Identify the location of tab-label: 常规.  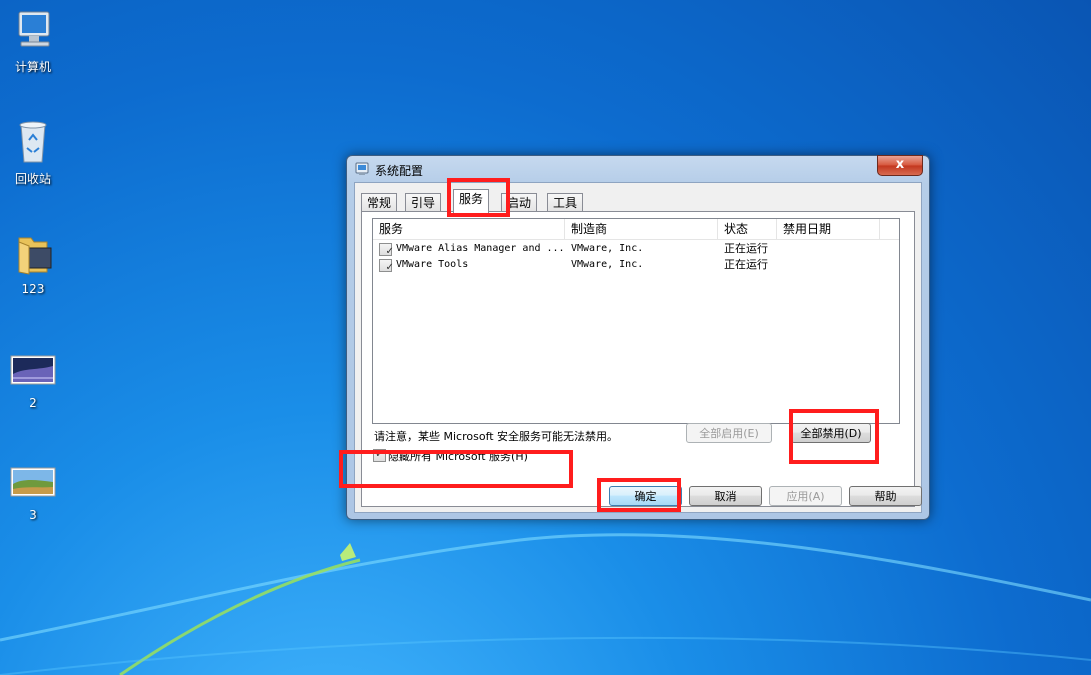
(379, 203).